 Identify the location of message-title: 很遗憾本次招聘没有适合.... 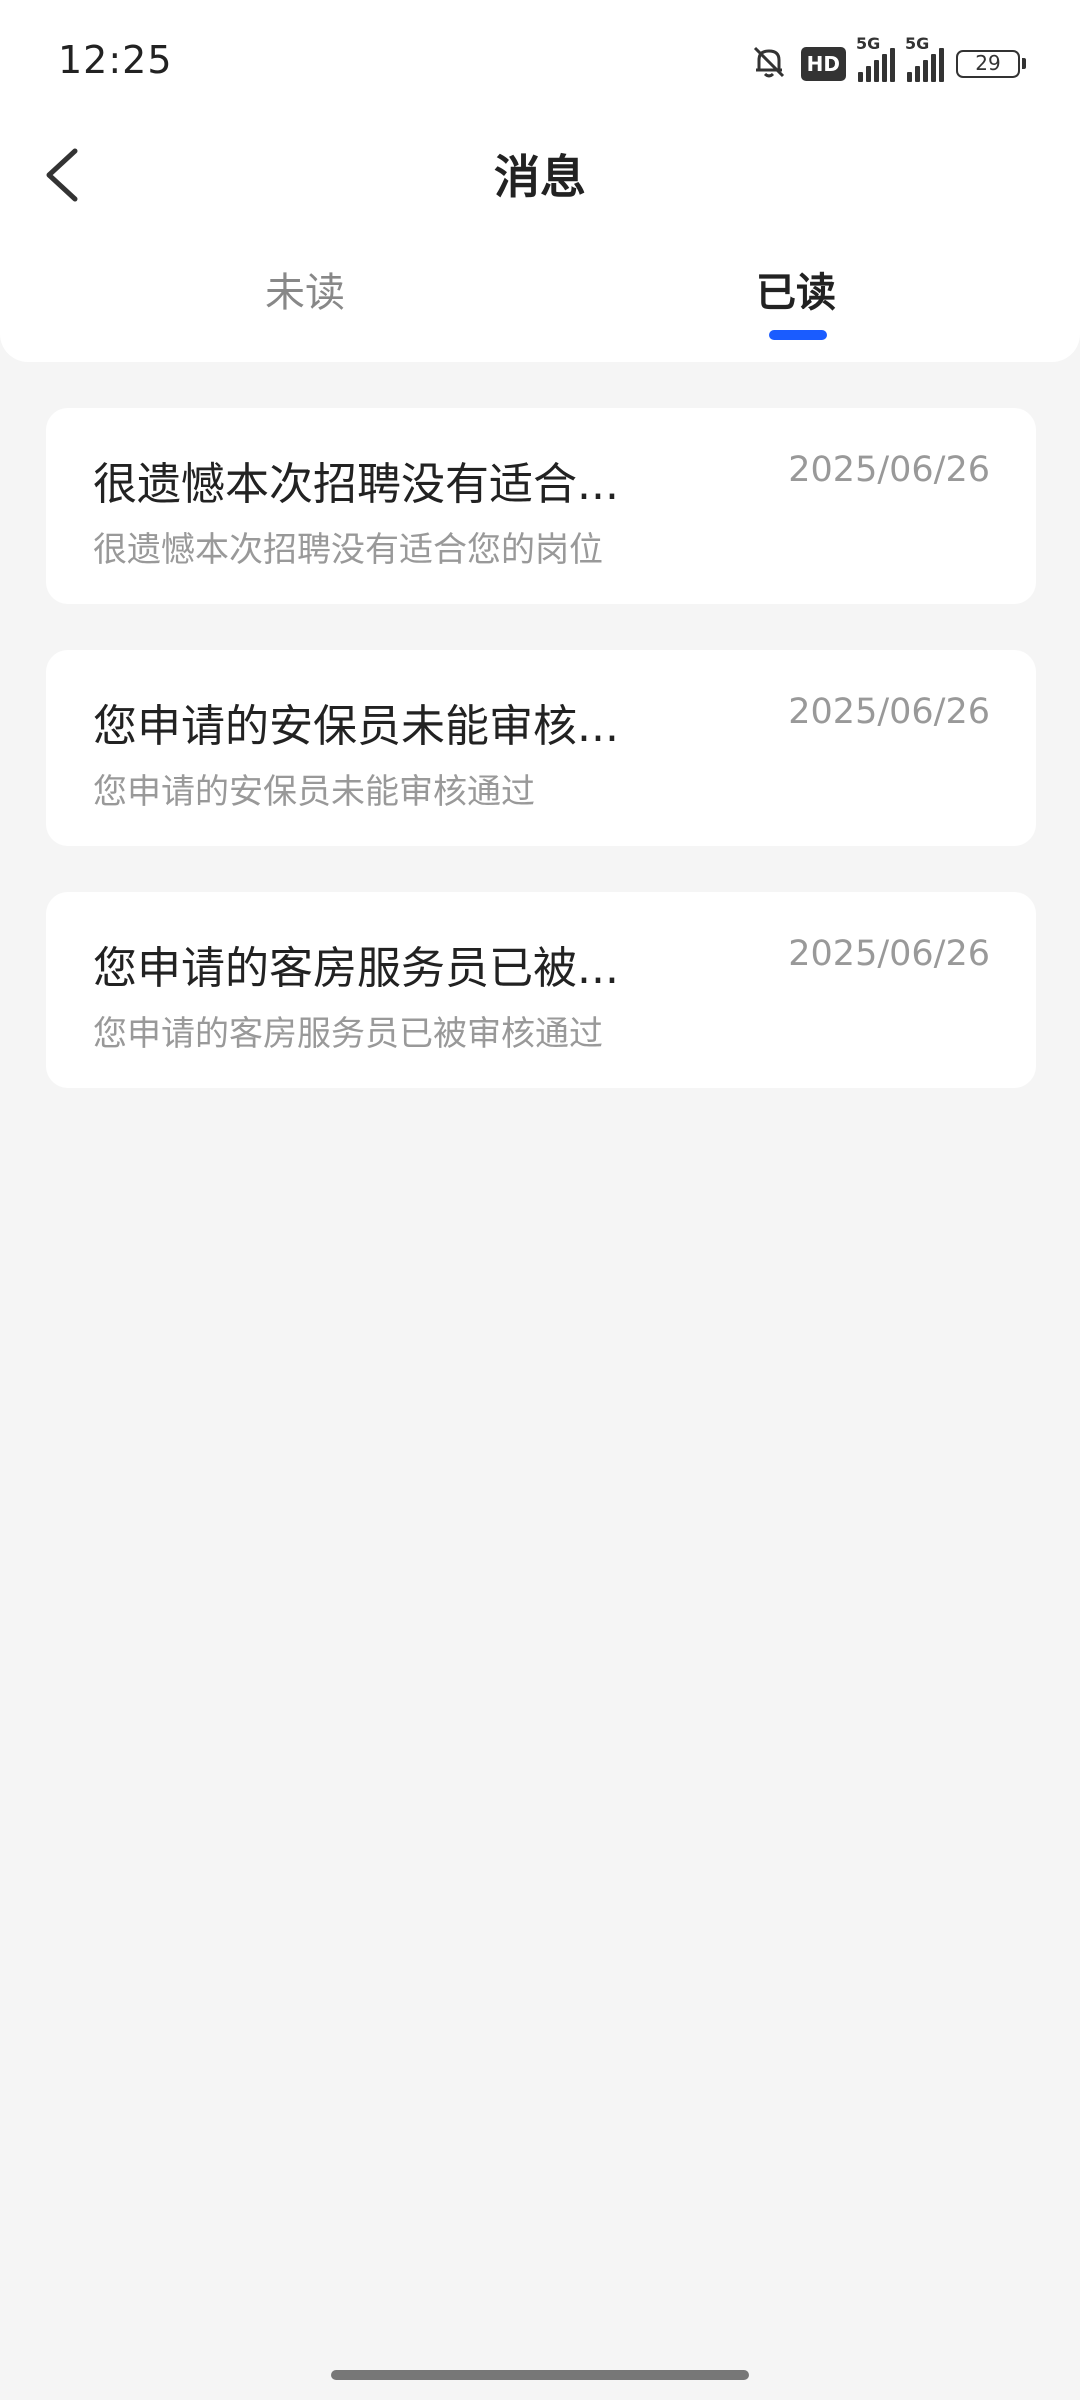
(356, 484).